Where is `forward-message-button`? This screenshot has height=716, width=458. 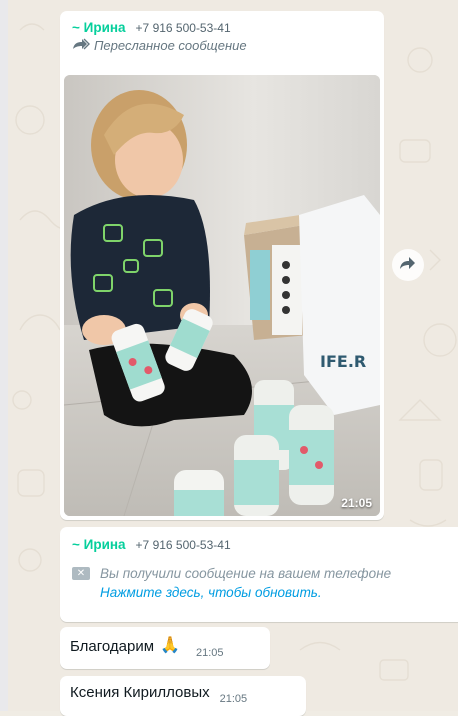
forward-message-button is located at coordinates (408, 265).